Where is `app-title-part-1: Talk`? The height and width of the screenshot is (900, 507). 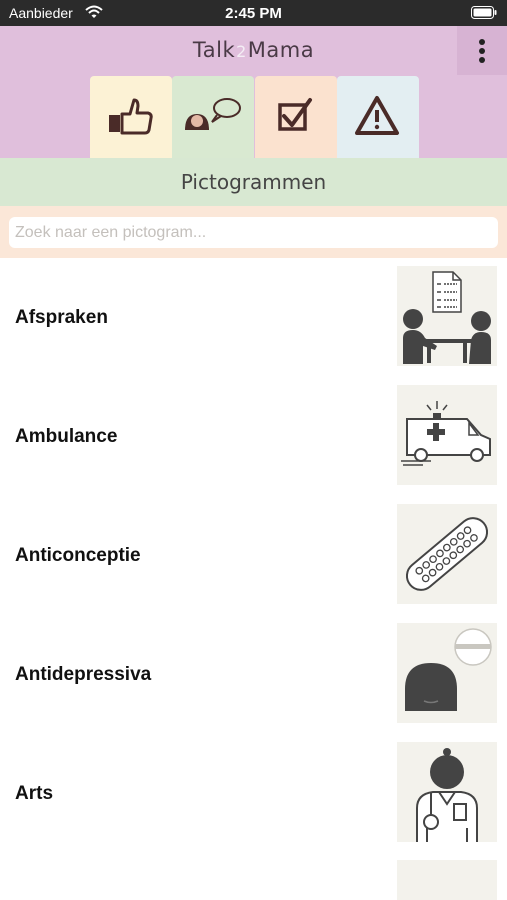
app-title-part-1: Talk is located at coordinates (214, 50).